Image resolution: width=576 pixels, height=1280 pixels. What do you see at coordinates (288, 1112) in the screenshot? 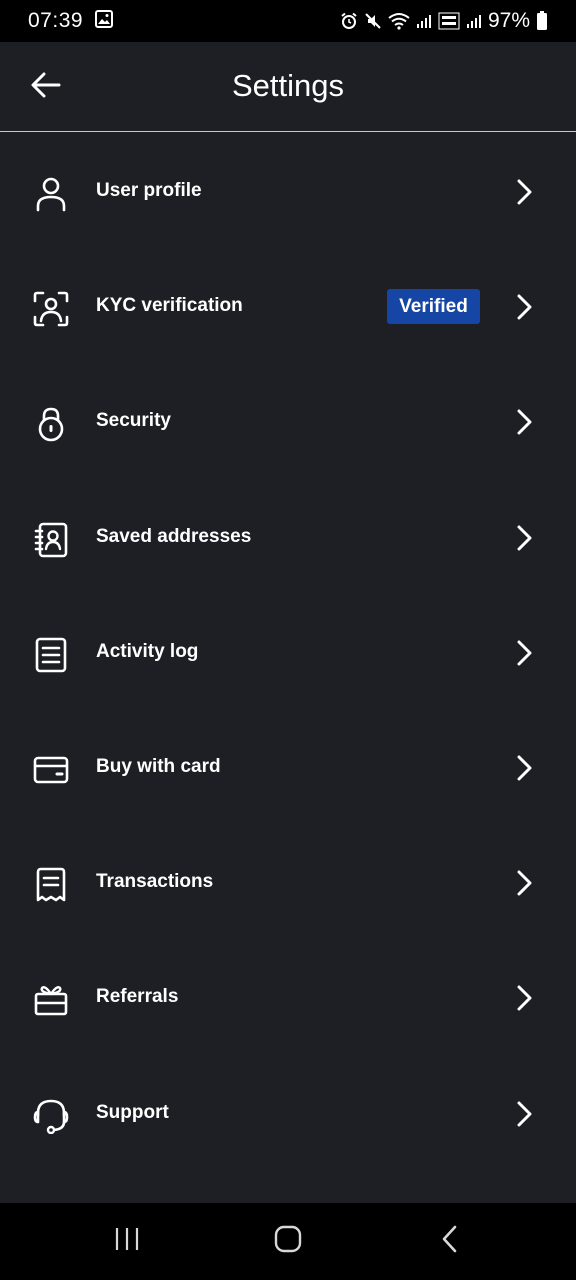
I see `settings-item-support: Support` at bounding box center [288, 1112].